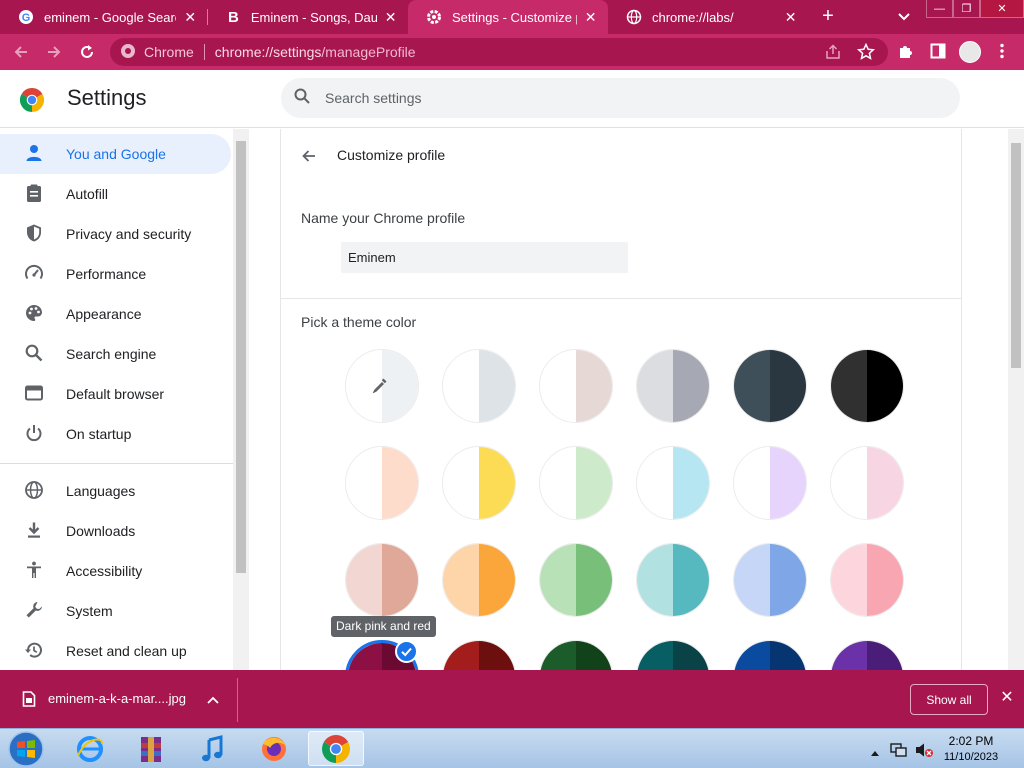 The height and width of the screenshot is (768, 1024). Describe the element at coordinates (115, 571) in the screenshot. I see `sidebar-item-accessibility: Accessibility` at that location.